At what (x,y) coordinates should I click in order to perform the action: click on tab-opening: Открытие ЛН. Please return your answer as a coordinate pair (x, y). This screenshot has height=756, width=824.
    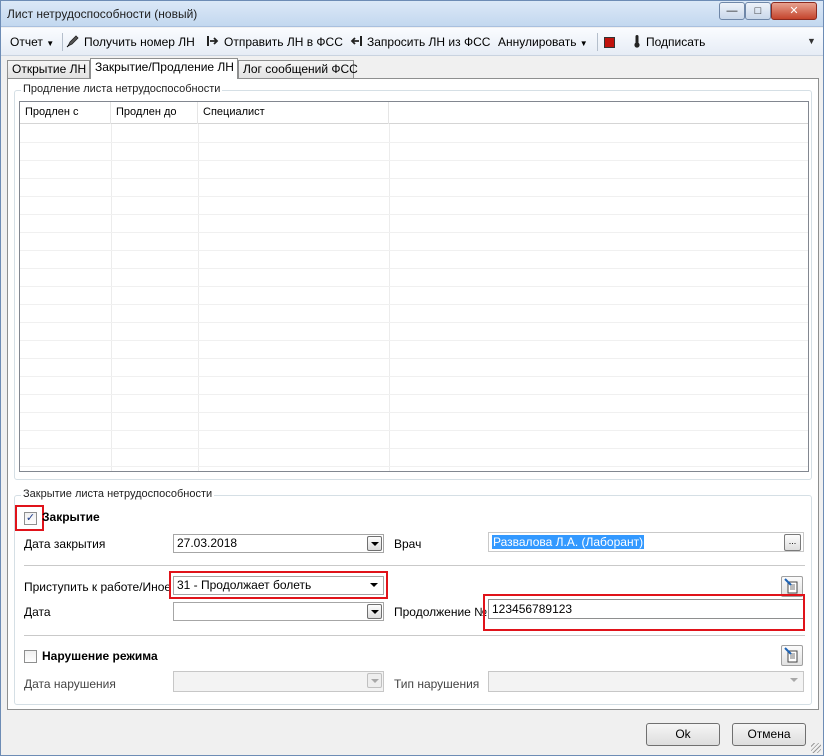
    Looking at the image, I should click on (48, 69).